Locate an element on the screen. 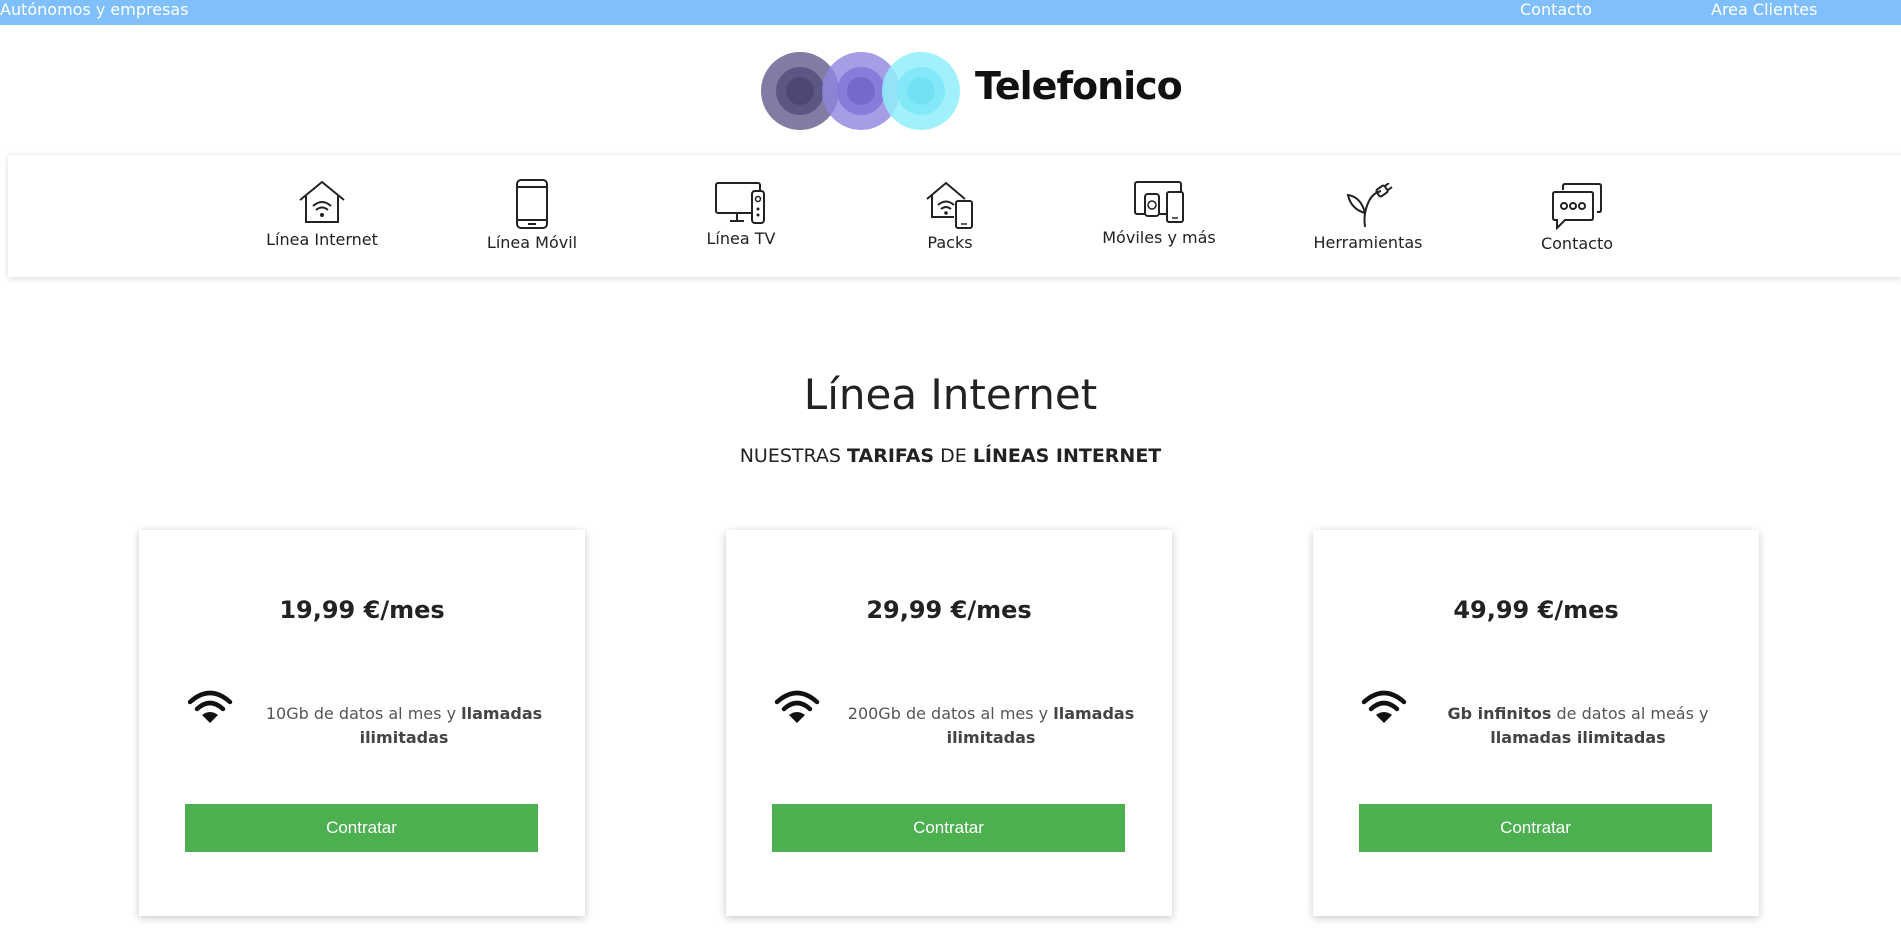 Image resolution: width=1901 pixels, height=933 pixels. business-link: Autónomos y empresas is located at coordinates (94, 9).